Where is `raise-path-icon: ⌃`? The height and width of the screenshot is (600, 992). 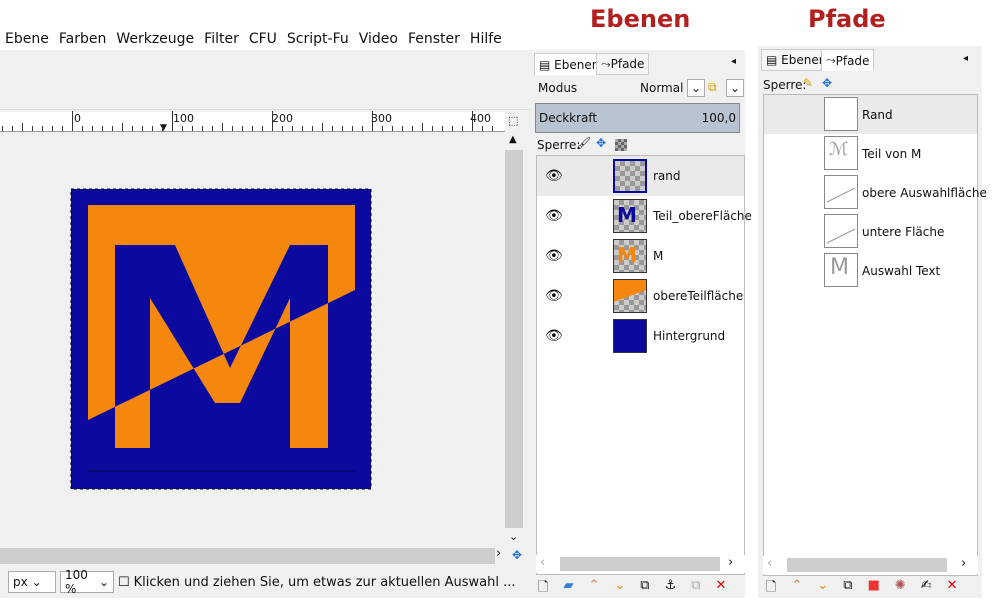
raise-path-icon: ⌃ is located at coordinates (796, 589).